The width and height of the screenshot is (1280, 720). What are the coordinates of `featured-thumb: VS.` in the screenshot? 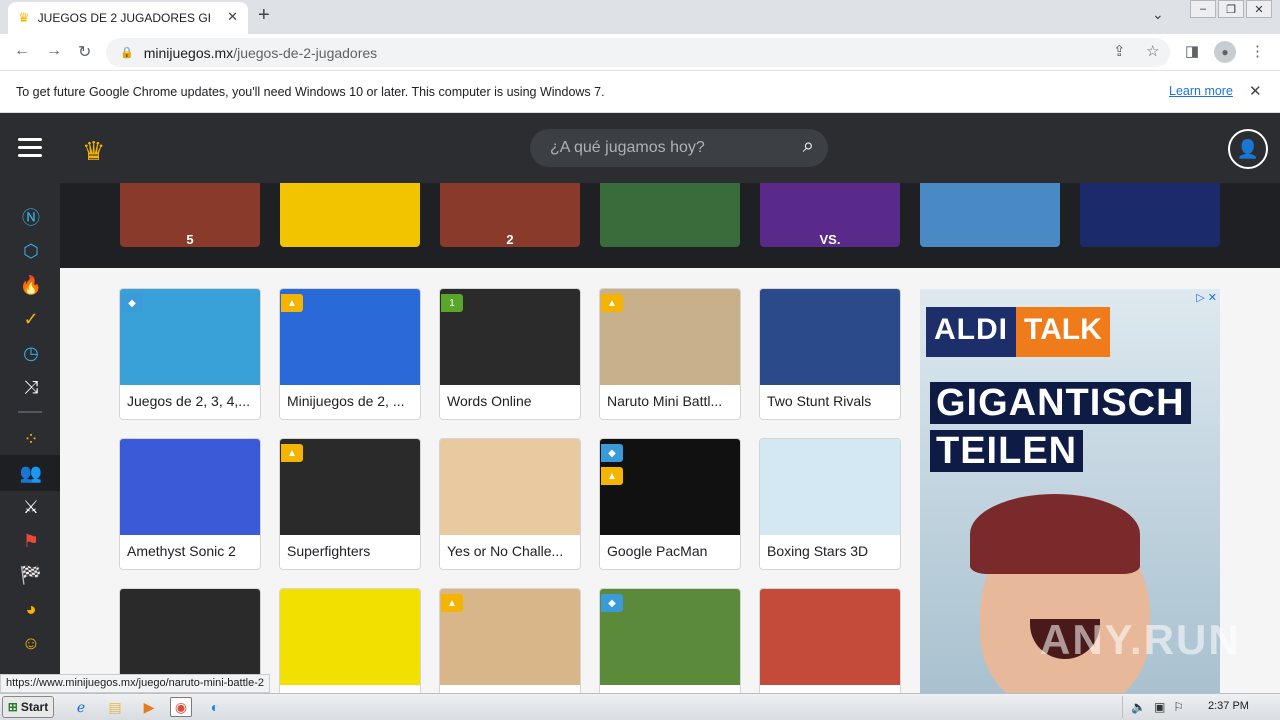 It's located at (830, 215).